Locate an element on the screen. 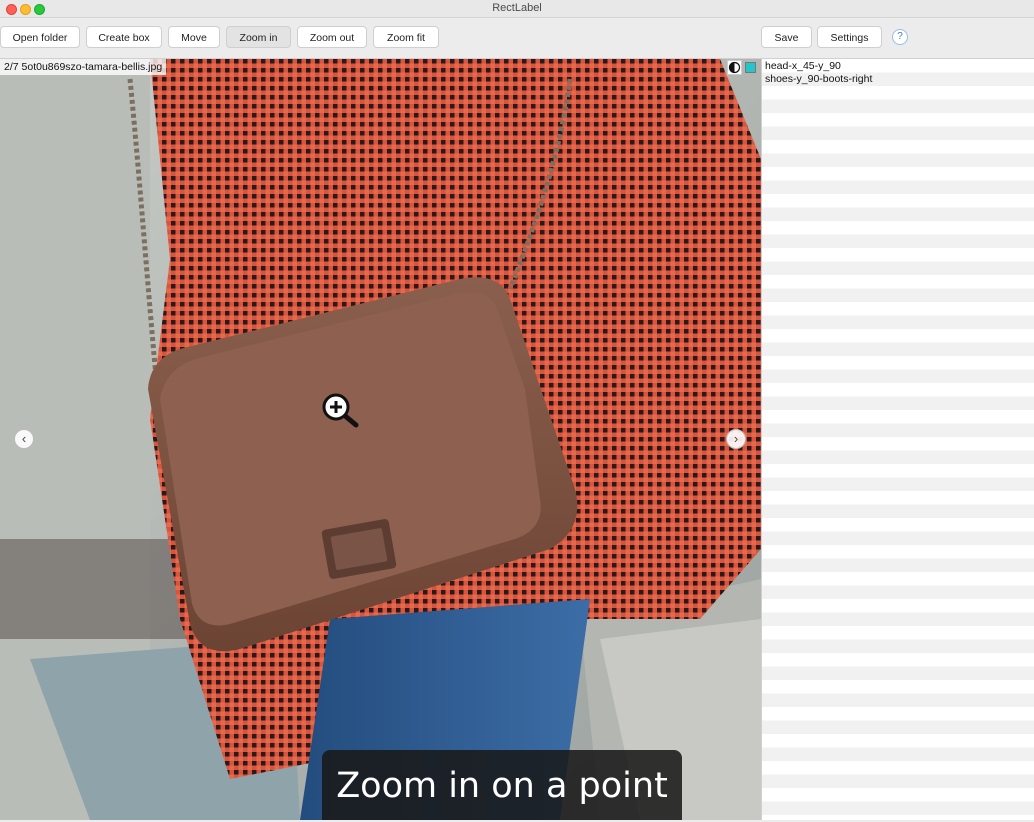 The image size is (1034, 822). window-title: RectLabel is located at coordinates (517, 8).